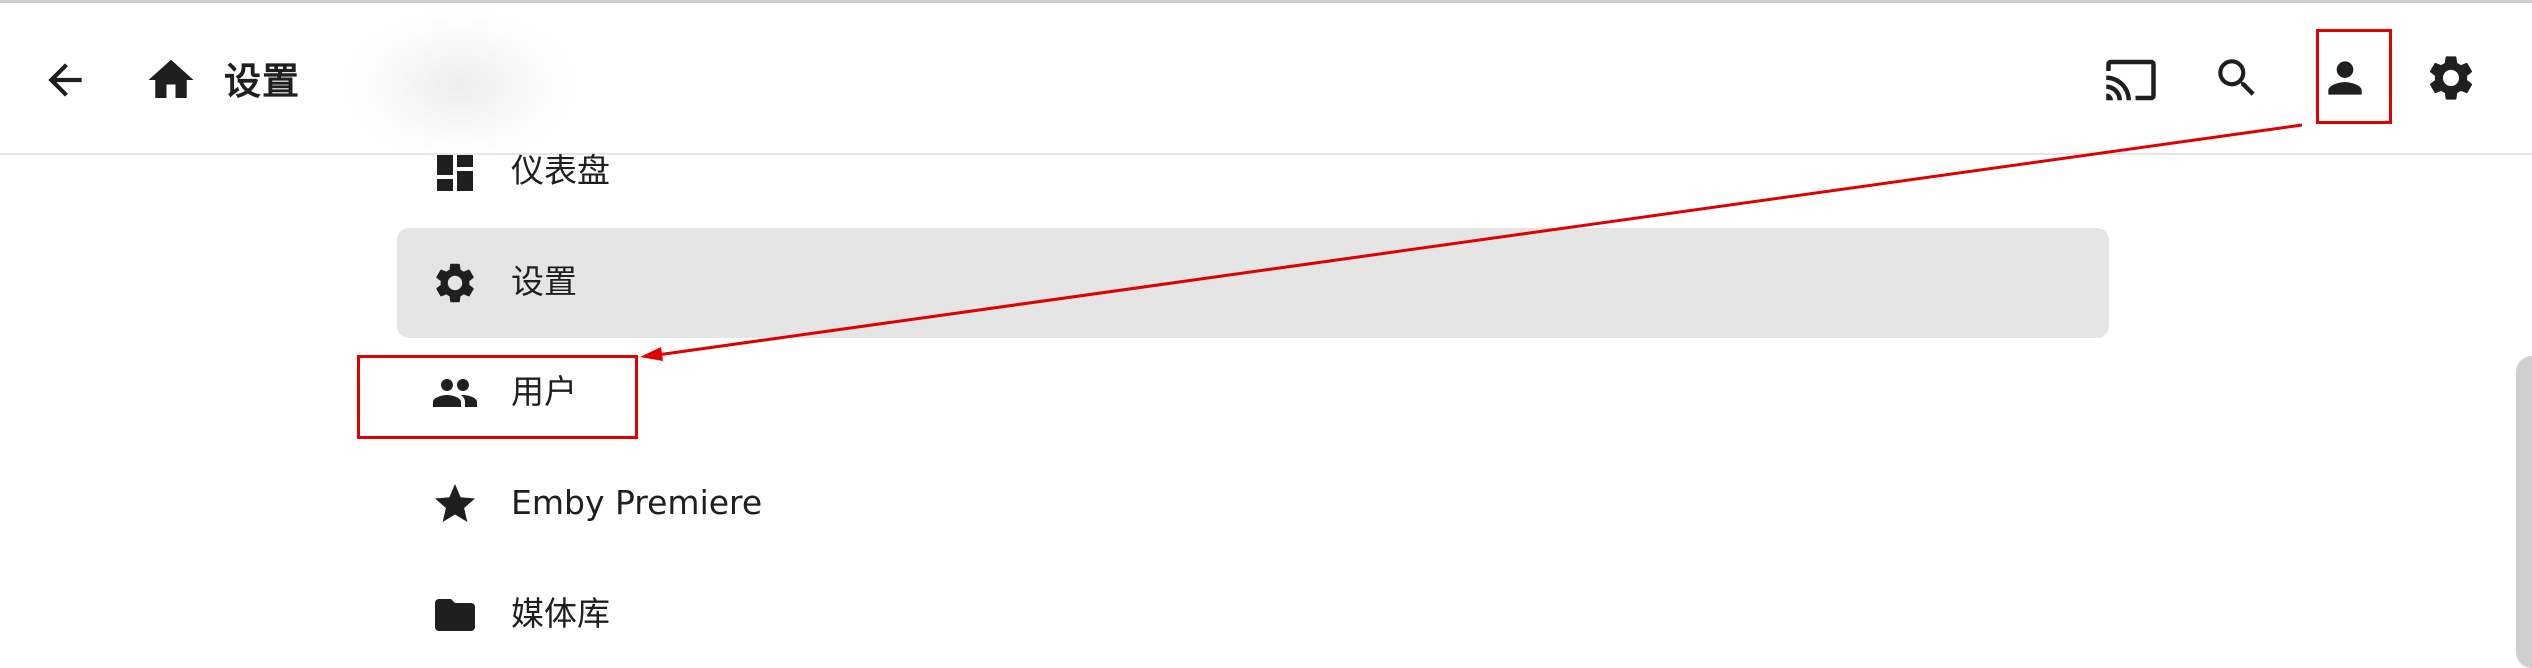 The image size is (2532, 668). I want to click on sidebar-item-label: 媒体库, so click(560, 613).